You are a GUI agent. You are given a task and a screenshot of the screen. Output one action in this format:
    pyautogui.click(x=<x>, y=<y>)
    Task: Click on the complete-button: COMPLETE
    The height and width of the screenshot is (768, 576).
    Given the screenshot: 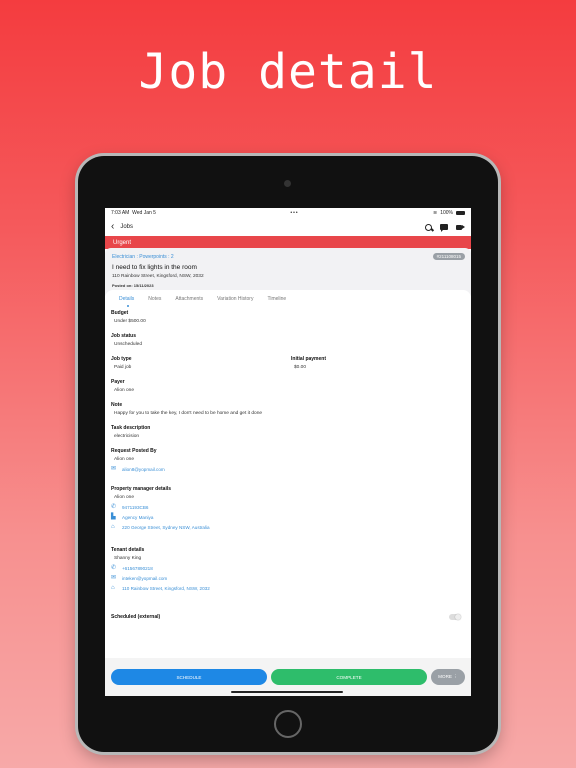 What is the action you would take?
    pyautogui.click(x=349, y=677)
    